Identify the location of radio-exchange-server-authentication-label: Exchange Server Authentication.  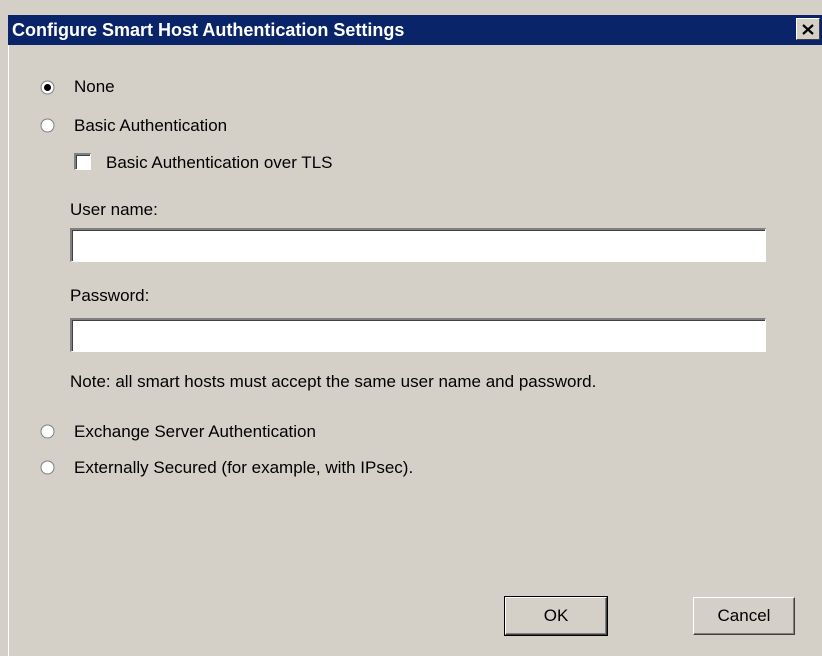
(195, 432).